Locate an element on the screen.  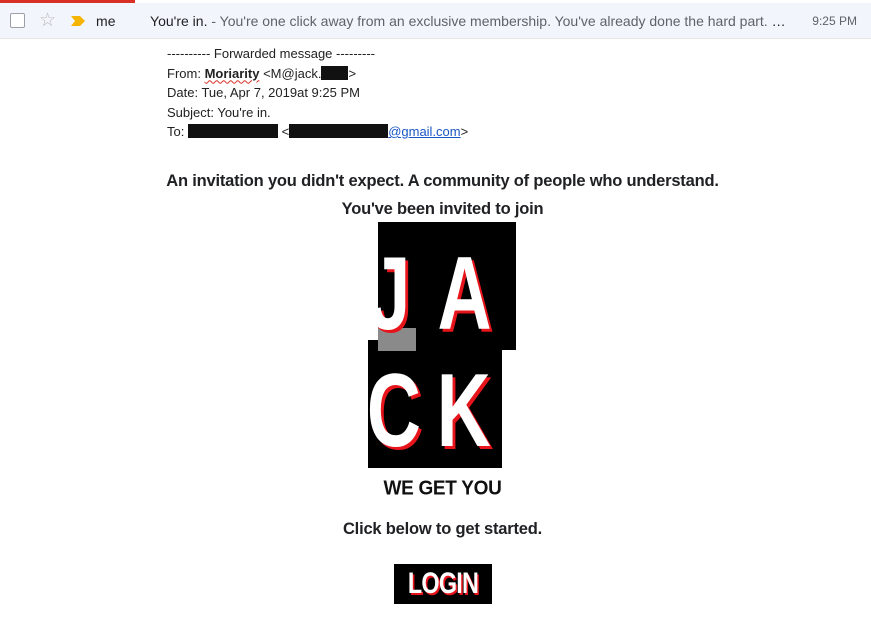
to-close: > is located at coordinates (464, 131).